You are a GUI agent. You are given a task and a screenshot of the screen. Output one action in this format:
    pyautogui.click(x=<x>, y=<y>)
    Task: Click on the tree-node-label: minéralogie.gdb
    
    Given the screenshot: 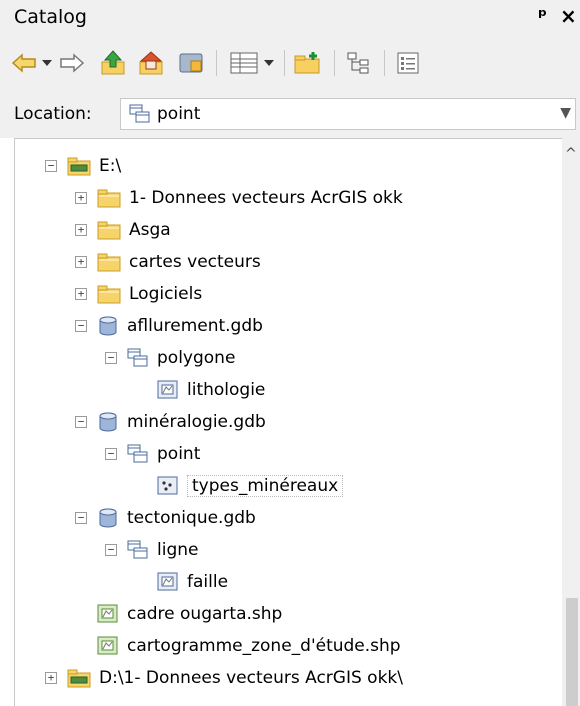 What is the action you would take?
    pyautogui.click(x=196, y=422)
    